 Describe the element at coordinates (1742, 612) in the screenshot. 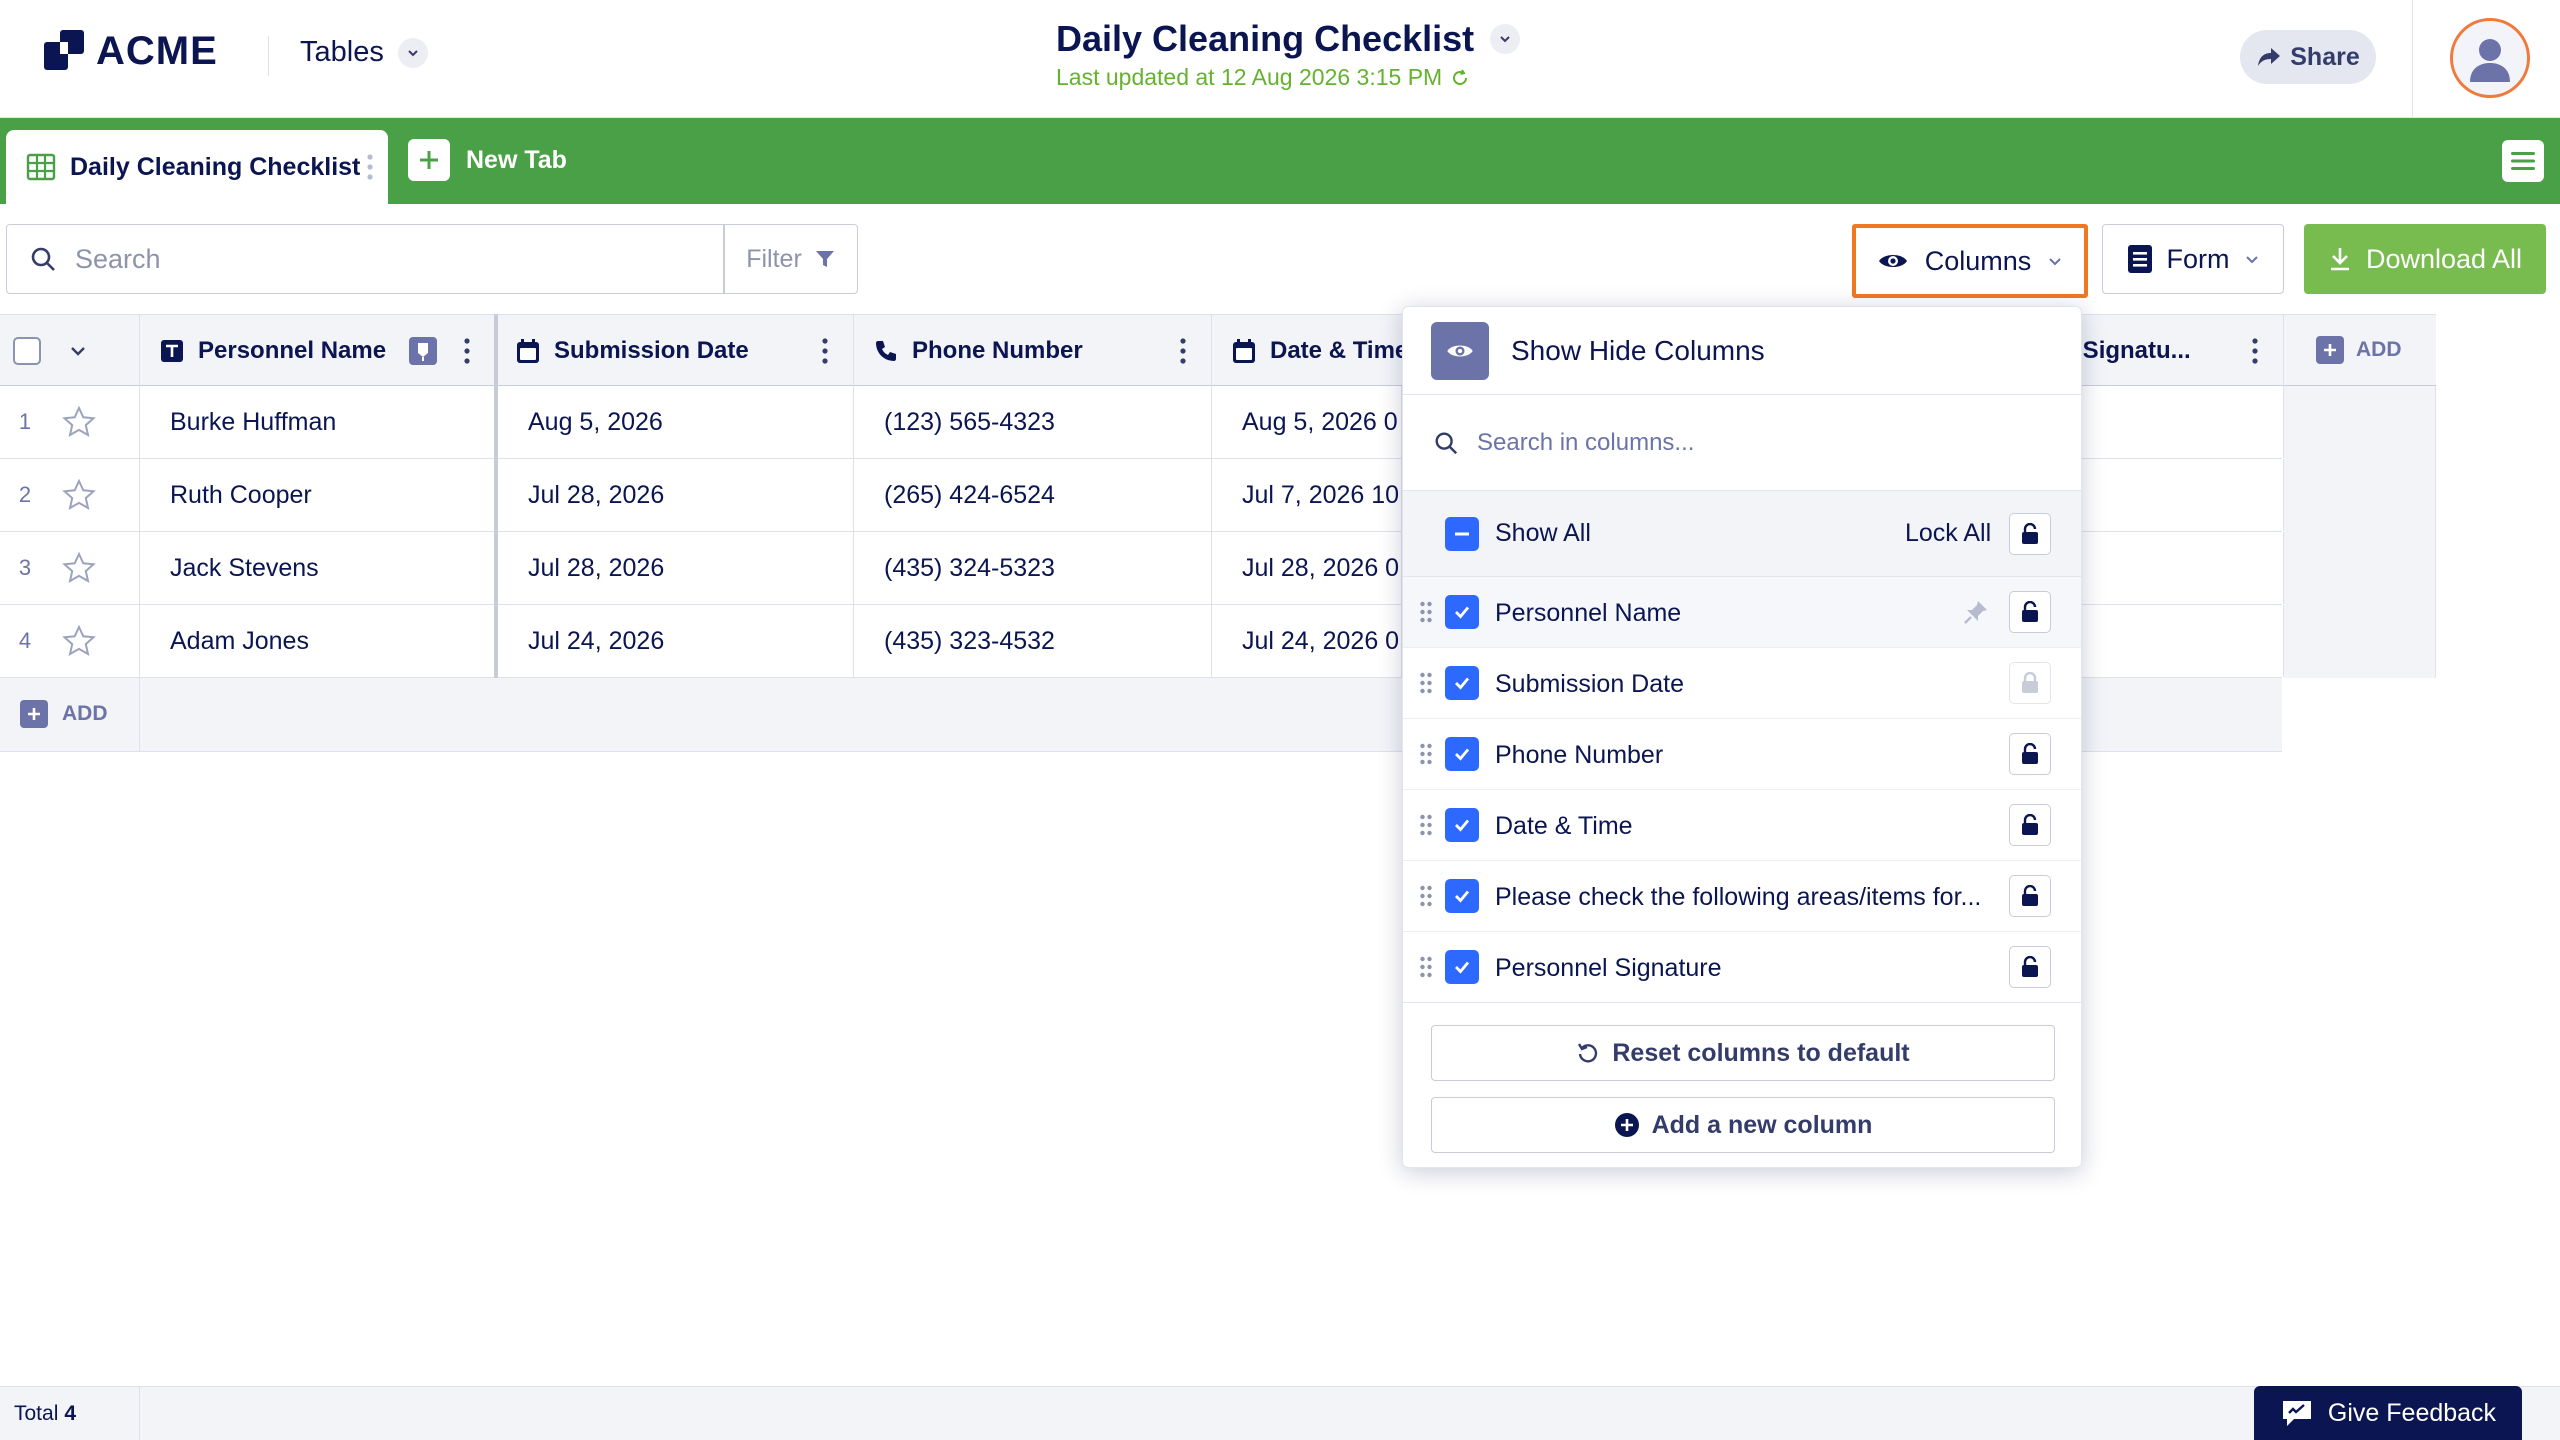

I see `column-toggle-personnel-name: Personnel Name` at that location.